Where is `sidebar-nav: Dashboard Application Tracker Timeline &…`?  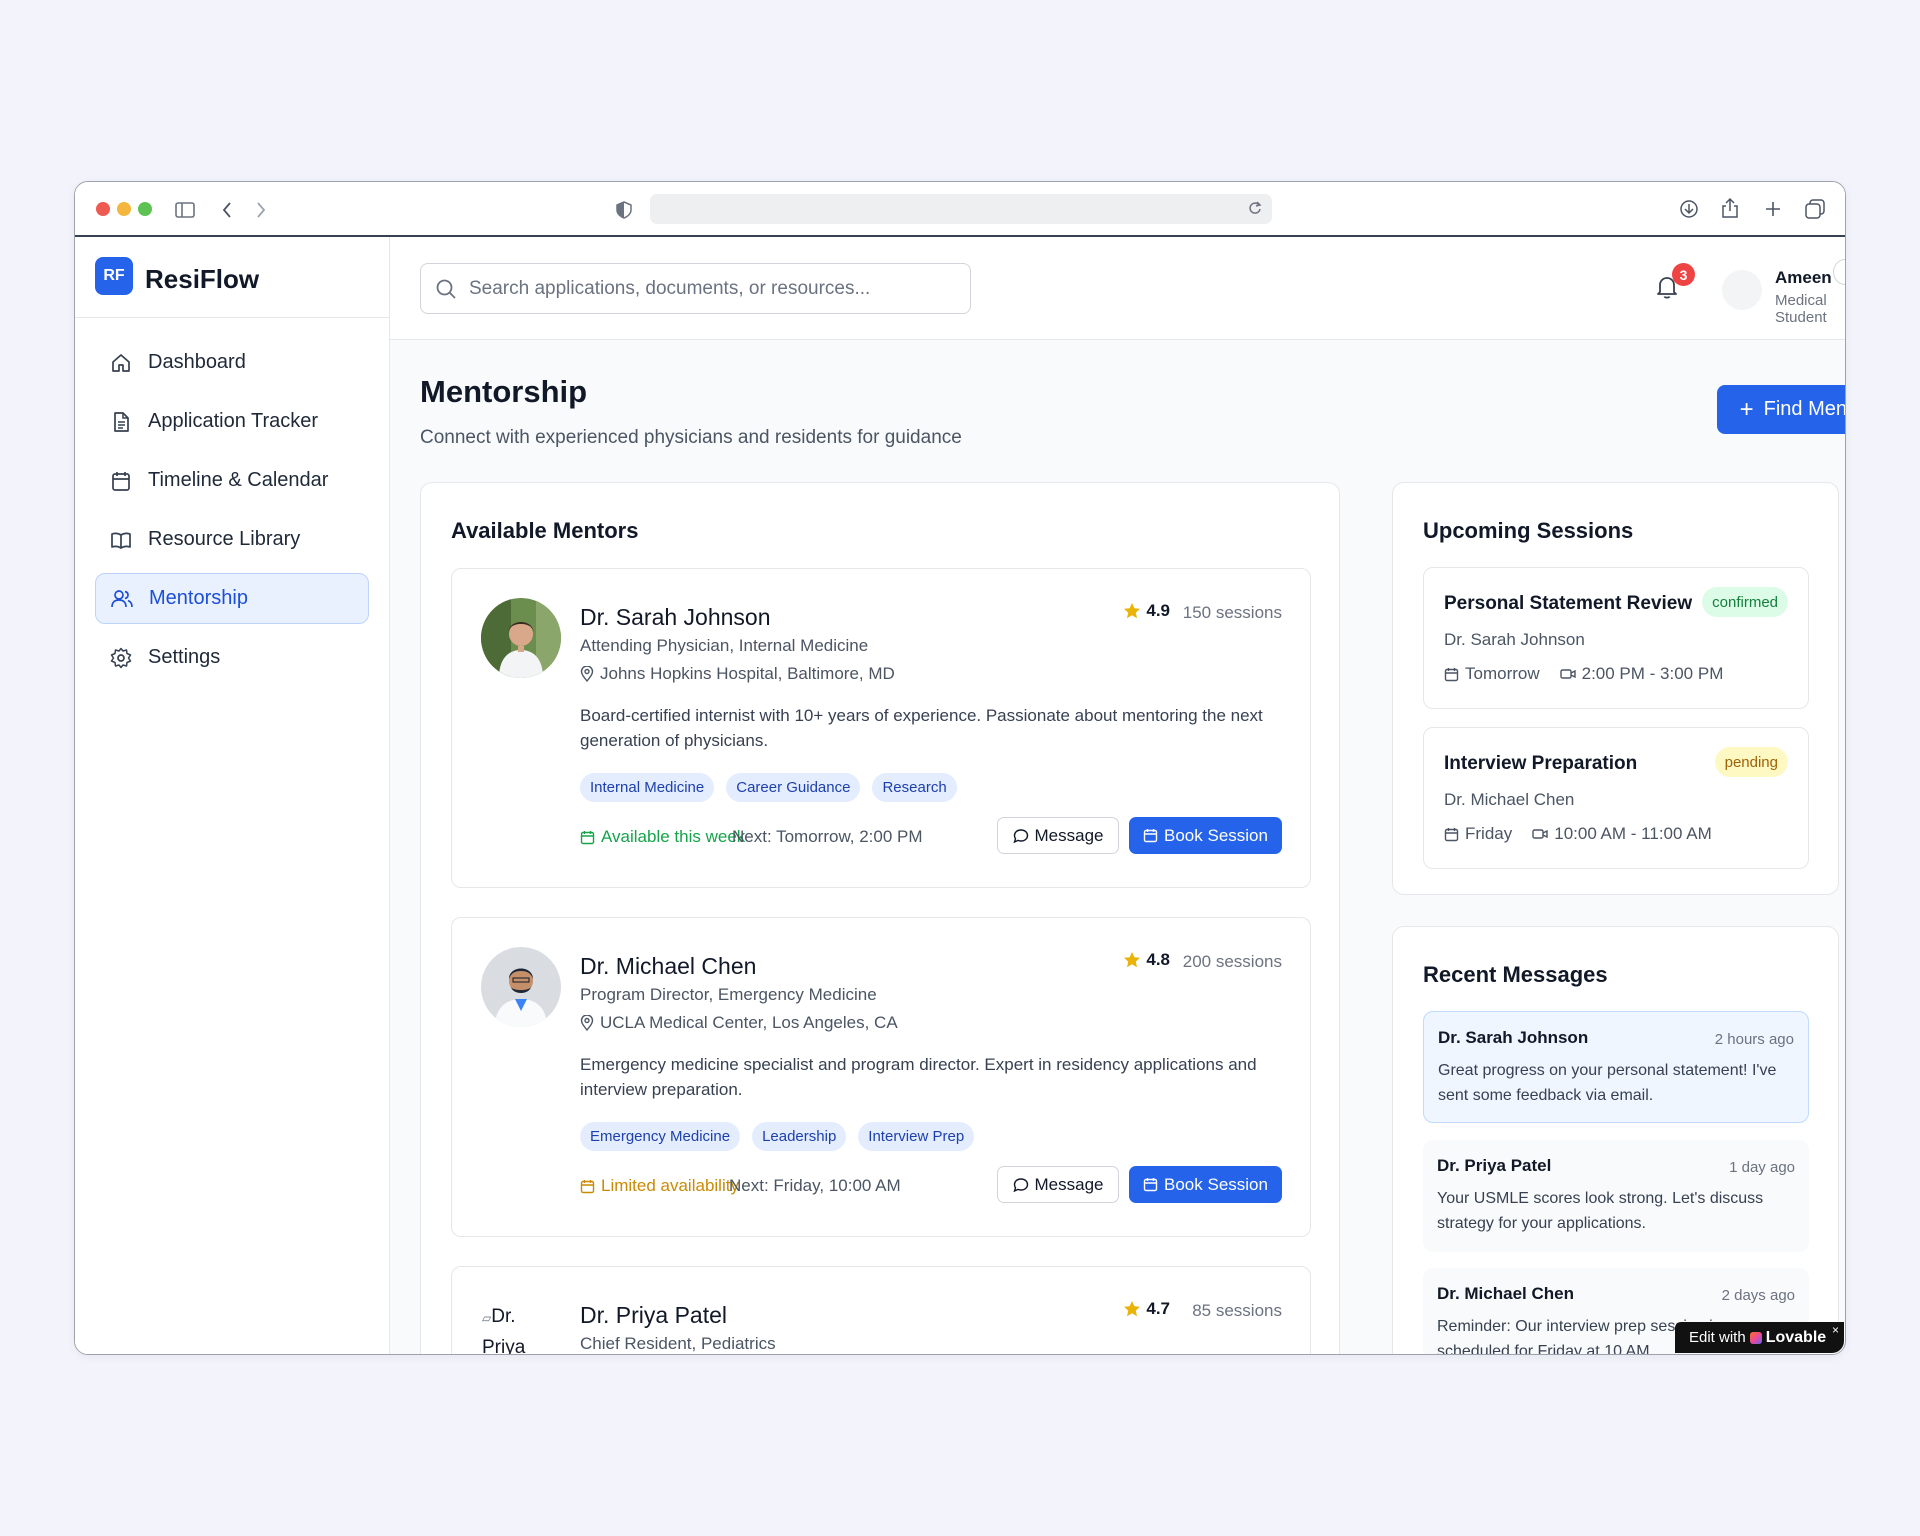
sidebar-nav: Dashboard Application Tracker Timeline &… is located at coordinates (232, 514).